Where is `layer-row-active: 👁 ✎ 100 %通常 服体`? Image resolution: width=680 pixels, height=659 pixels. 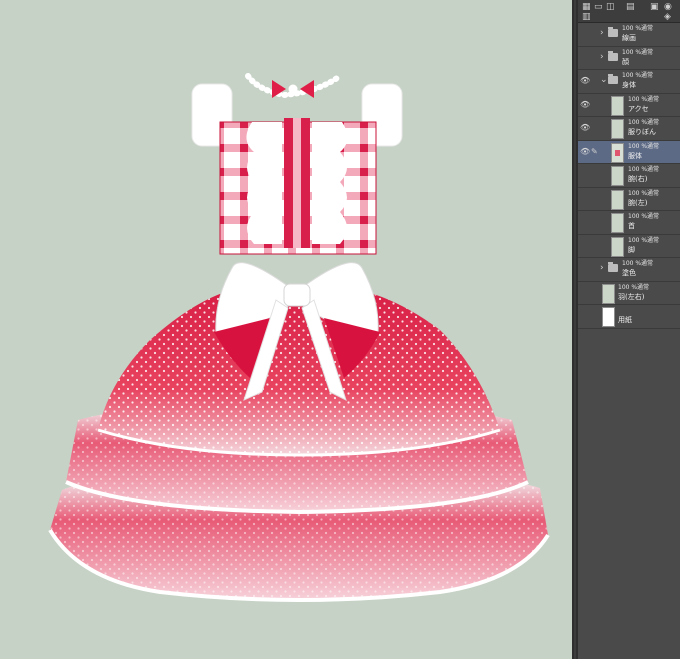 layer-row-active: 👁 ✎ 100 %通常 服体 is located at coordinates (629, 152).